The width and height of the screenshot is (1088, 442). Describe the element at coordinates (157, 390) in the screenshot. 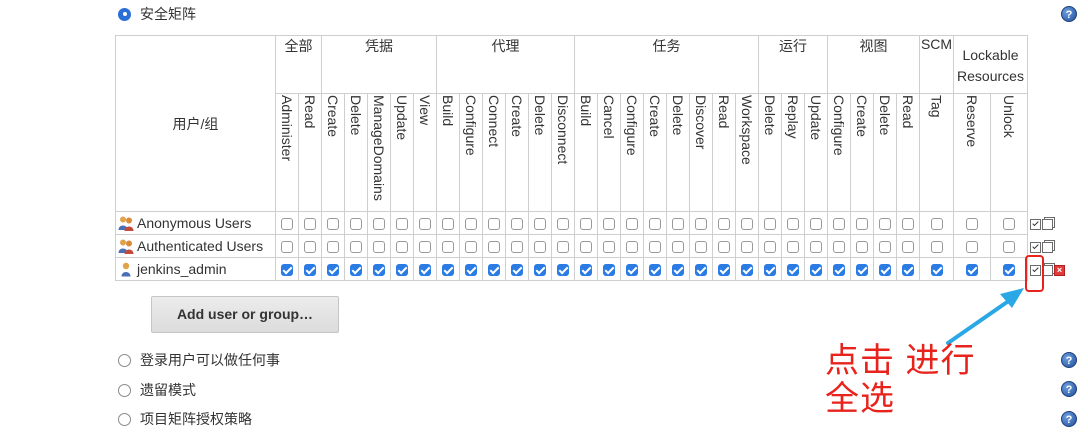

I see `radio-option-legacy: 遗留模式` at that location.